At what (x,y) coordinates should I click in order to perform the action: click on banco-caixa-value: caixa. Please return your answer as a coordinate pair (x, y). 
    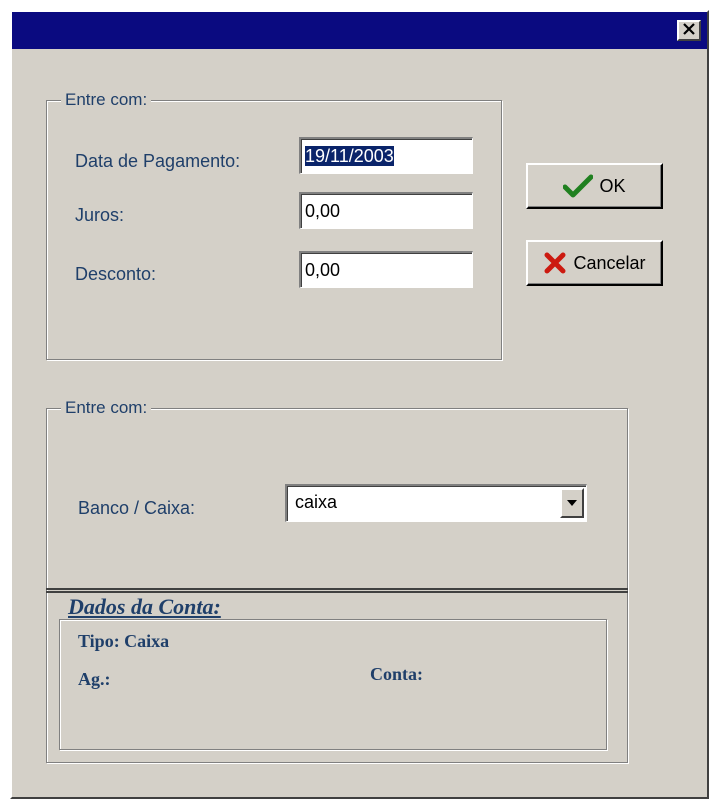
    Looking at the image, I should click on (316, 502).